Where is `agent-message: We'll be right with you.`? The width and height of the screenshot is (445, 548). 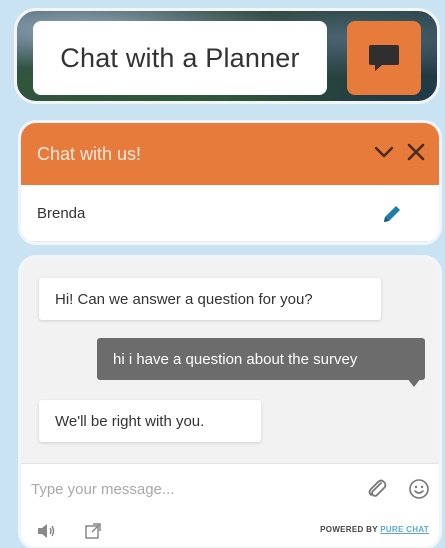 agent-message: We'll be right with you. is located at coordinates (150, 421).